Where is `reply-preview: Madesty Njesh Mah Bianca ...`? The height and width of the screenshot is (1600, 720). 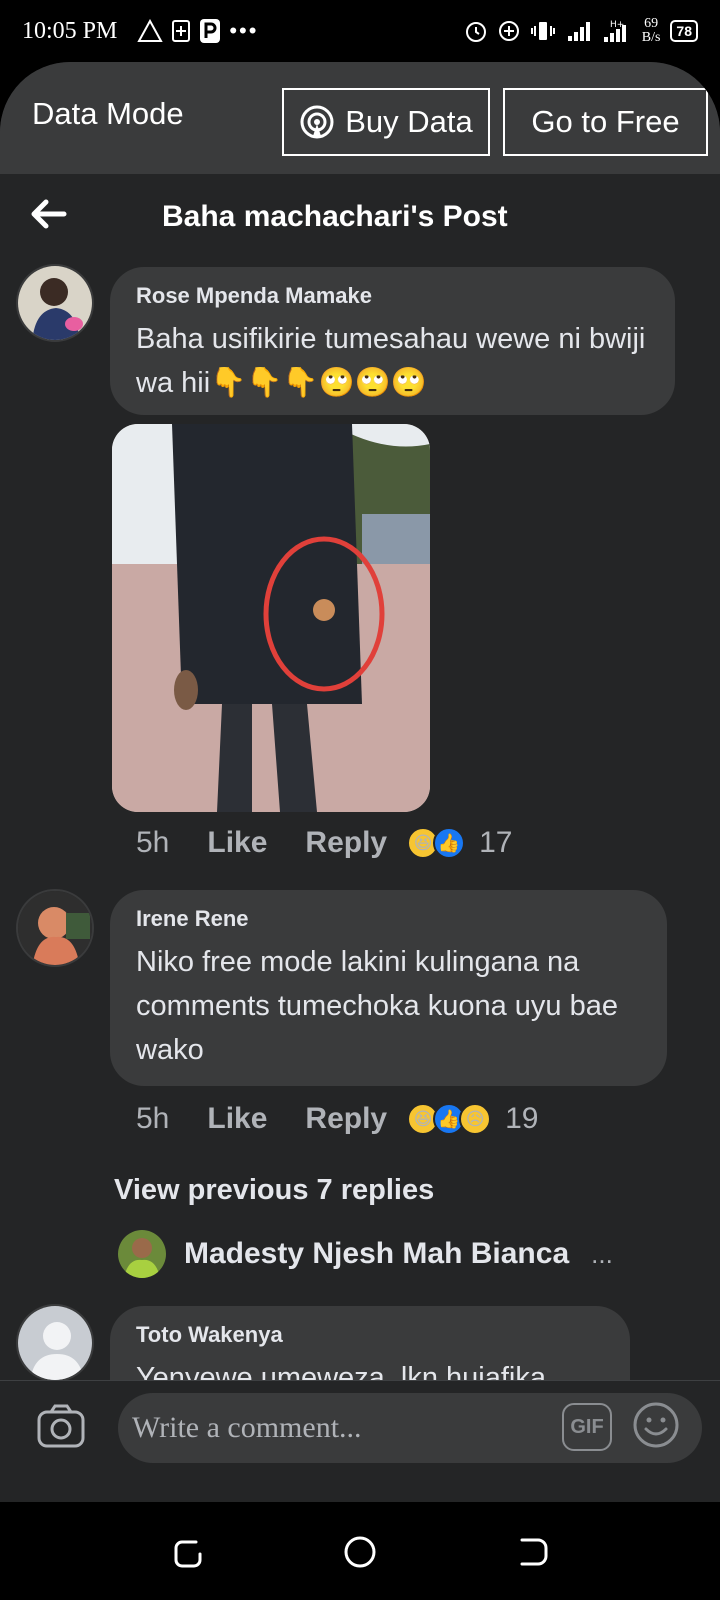 reply-preview: Madesty Njesh Mah Bianca ... is located at coordinates (365, 1254).